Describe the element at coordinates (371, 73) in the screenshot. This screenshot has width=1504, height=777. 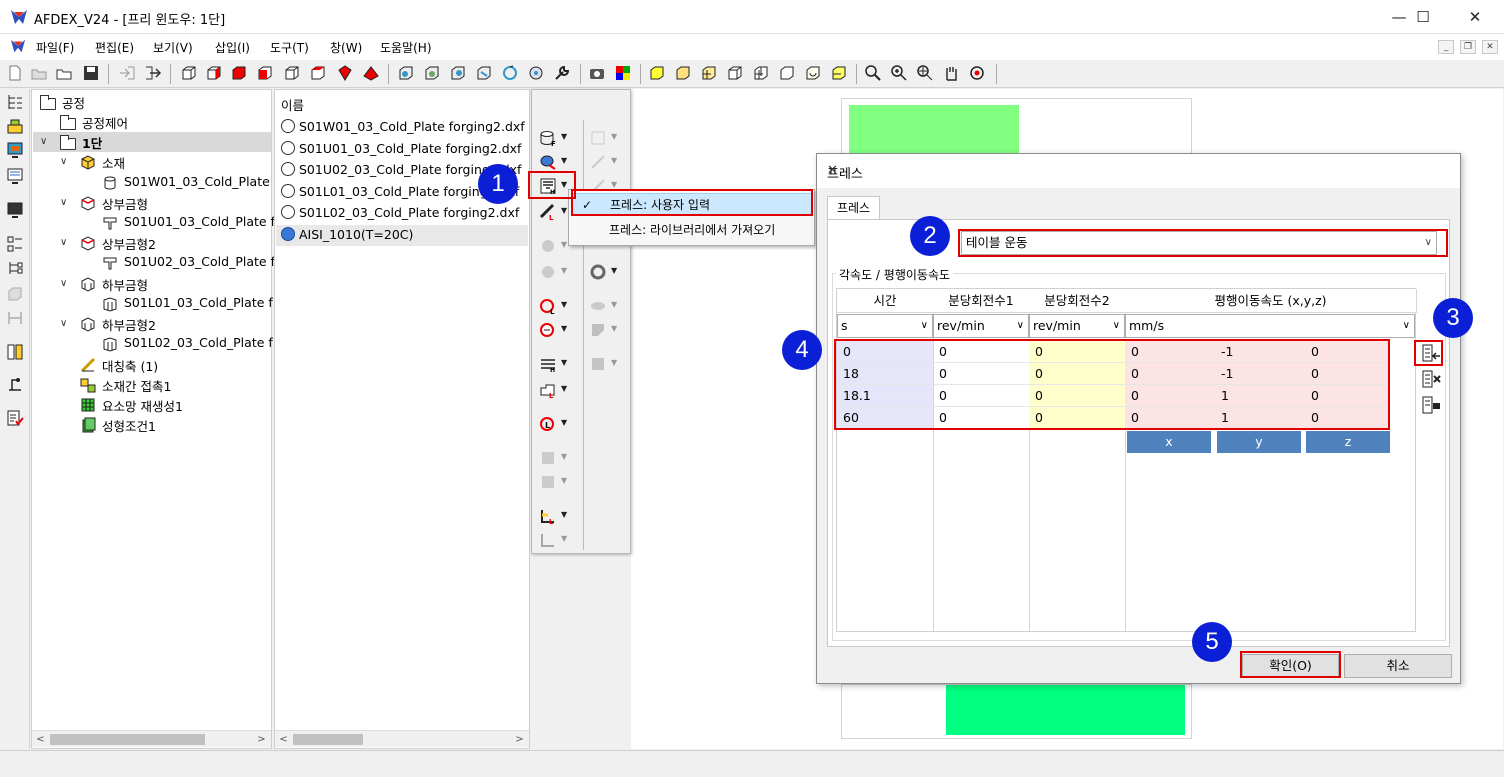
I see `cube-view-8-icon` at that location.